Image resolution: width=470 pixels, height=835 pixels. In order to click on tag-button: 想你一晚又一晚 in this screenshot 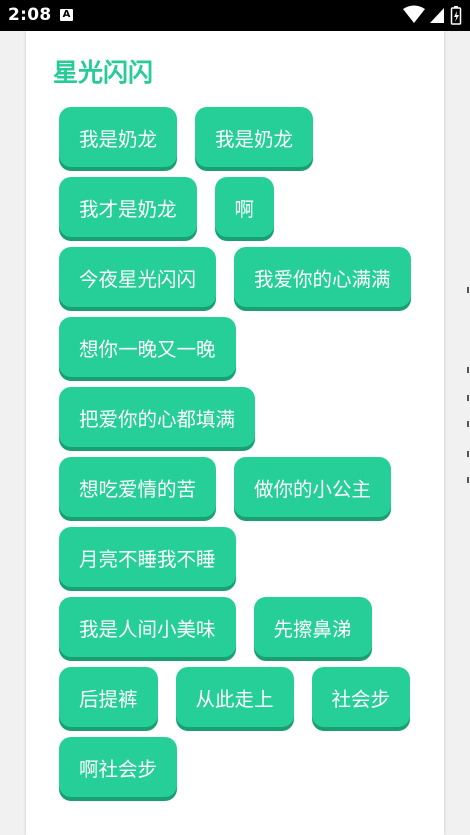, I will do `click(147, 347)`.